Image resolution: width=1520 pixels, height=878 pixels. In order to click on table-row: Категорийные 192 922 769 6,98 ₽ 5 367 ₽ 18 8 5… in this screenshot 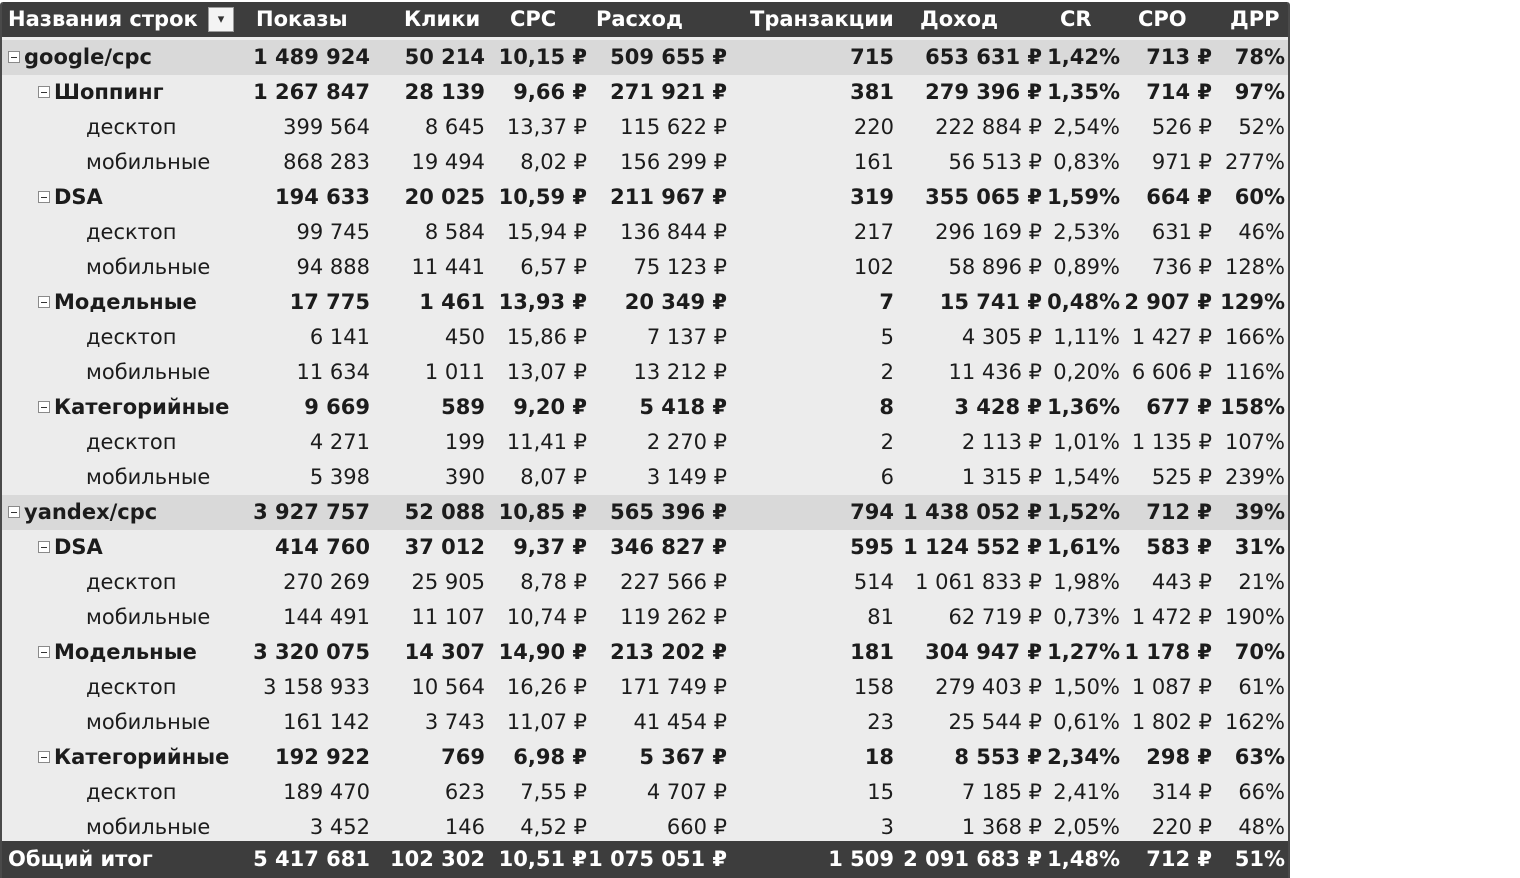, I will do `click(645, 757)`.